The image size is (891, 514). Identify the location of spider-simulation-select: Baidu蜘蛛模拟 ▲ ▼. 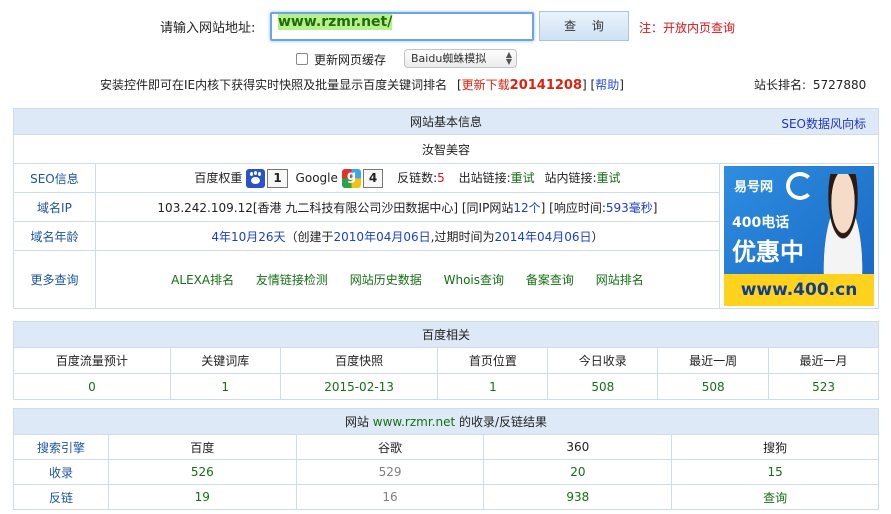
(460, 58).